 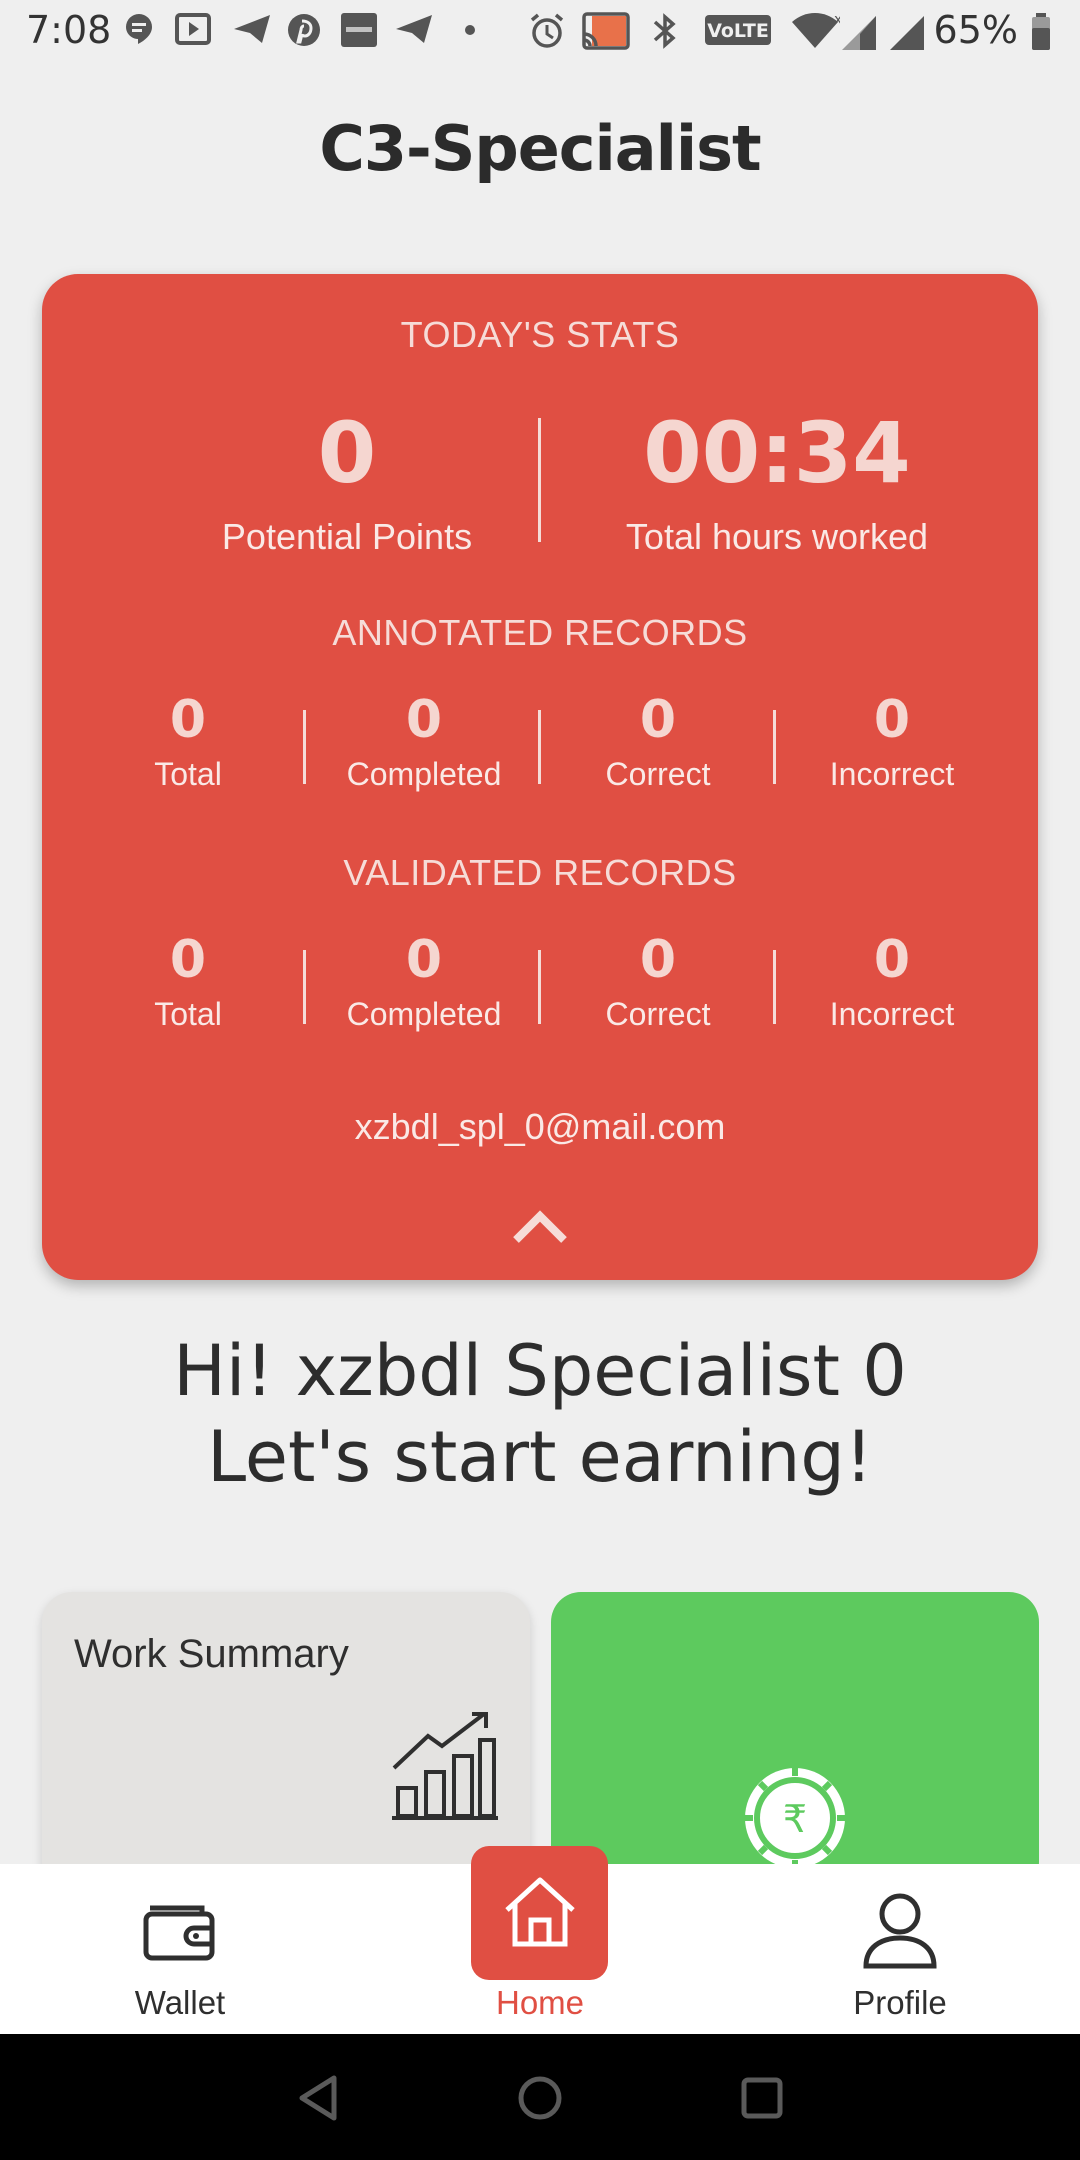 I want to click on rupee-coin-icon: ₹, so click(x=795, y=1818).